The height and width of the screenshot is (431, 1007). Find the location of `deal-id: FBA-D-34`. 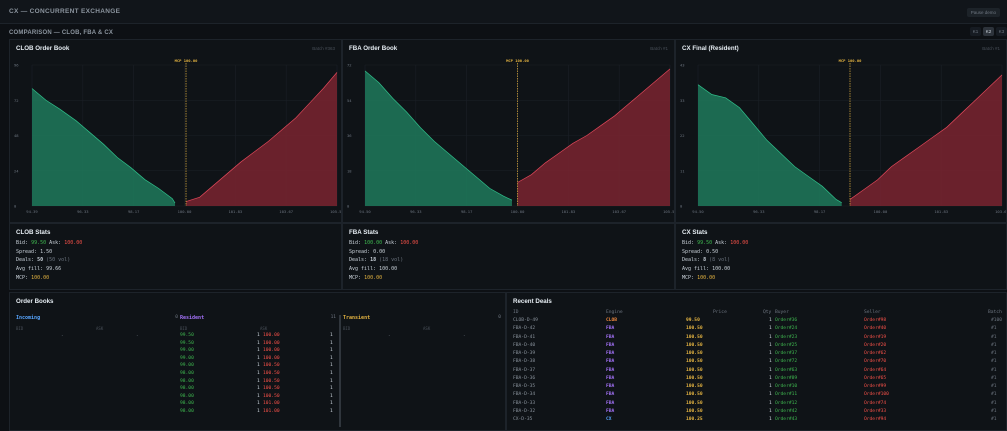

deal-id: FBA-D-34 is located at coordinates (524, 395).